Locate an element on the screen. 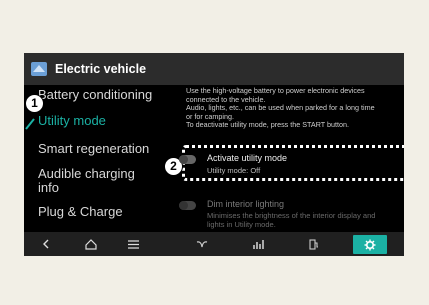  menu-icon is located at coordinates (133, 244).